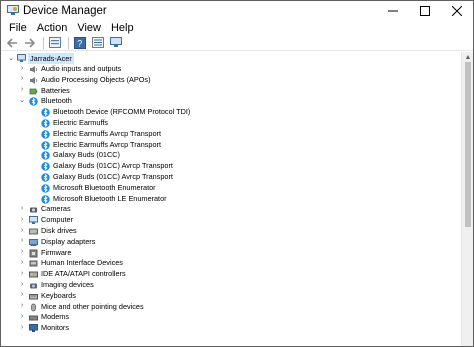 The image size is (474, 347). Describe the element at coordinates (232, 58) in the screenshot. I see `tree-root: ⌄ Jarrads-Acer` at that location.